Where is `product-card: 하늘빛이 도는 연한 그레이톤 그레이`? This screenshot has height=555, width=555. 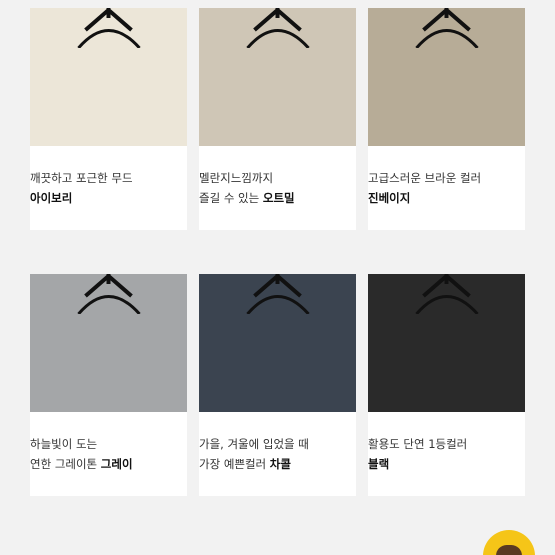 product-card: 하늘빛이 도는 연한 그레이톤 그레이 is located at coordinates (108, 385).